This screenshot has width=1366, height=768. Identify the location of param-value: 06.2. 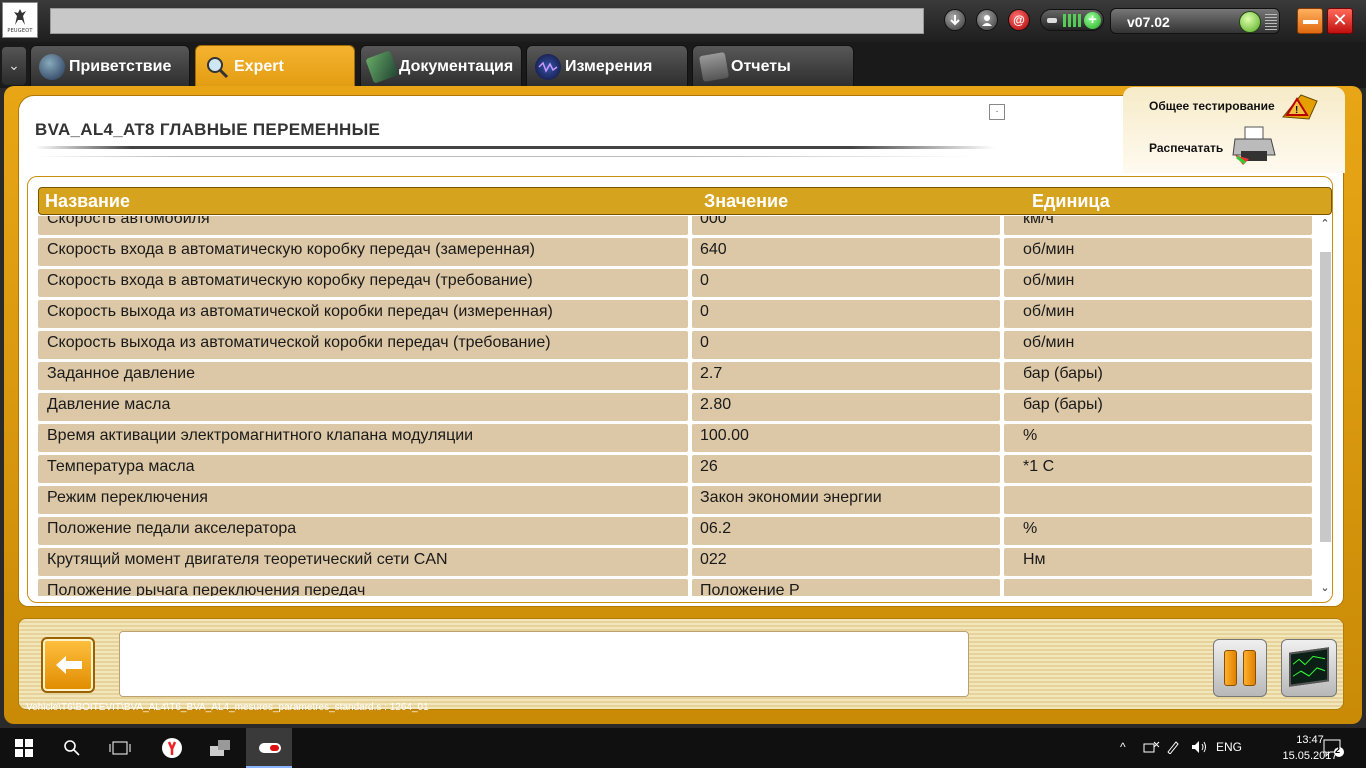
(846, 531).